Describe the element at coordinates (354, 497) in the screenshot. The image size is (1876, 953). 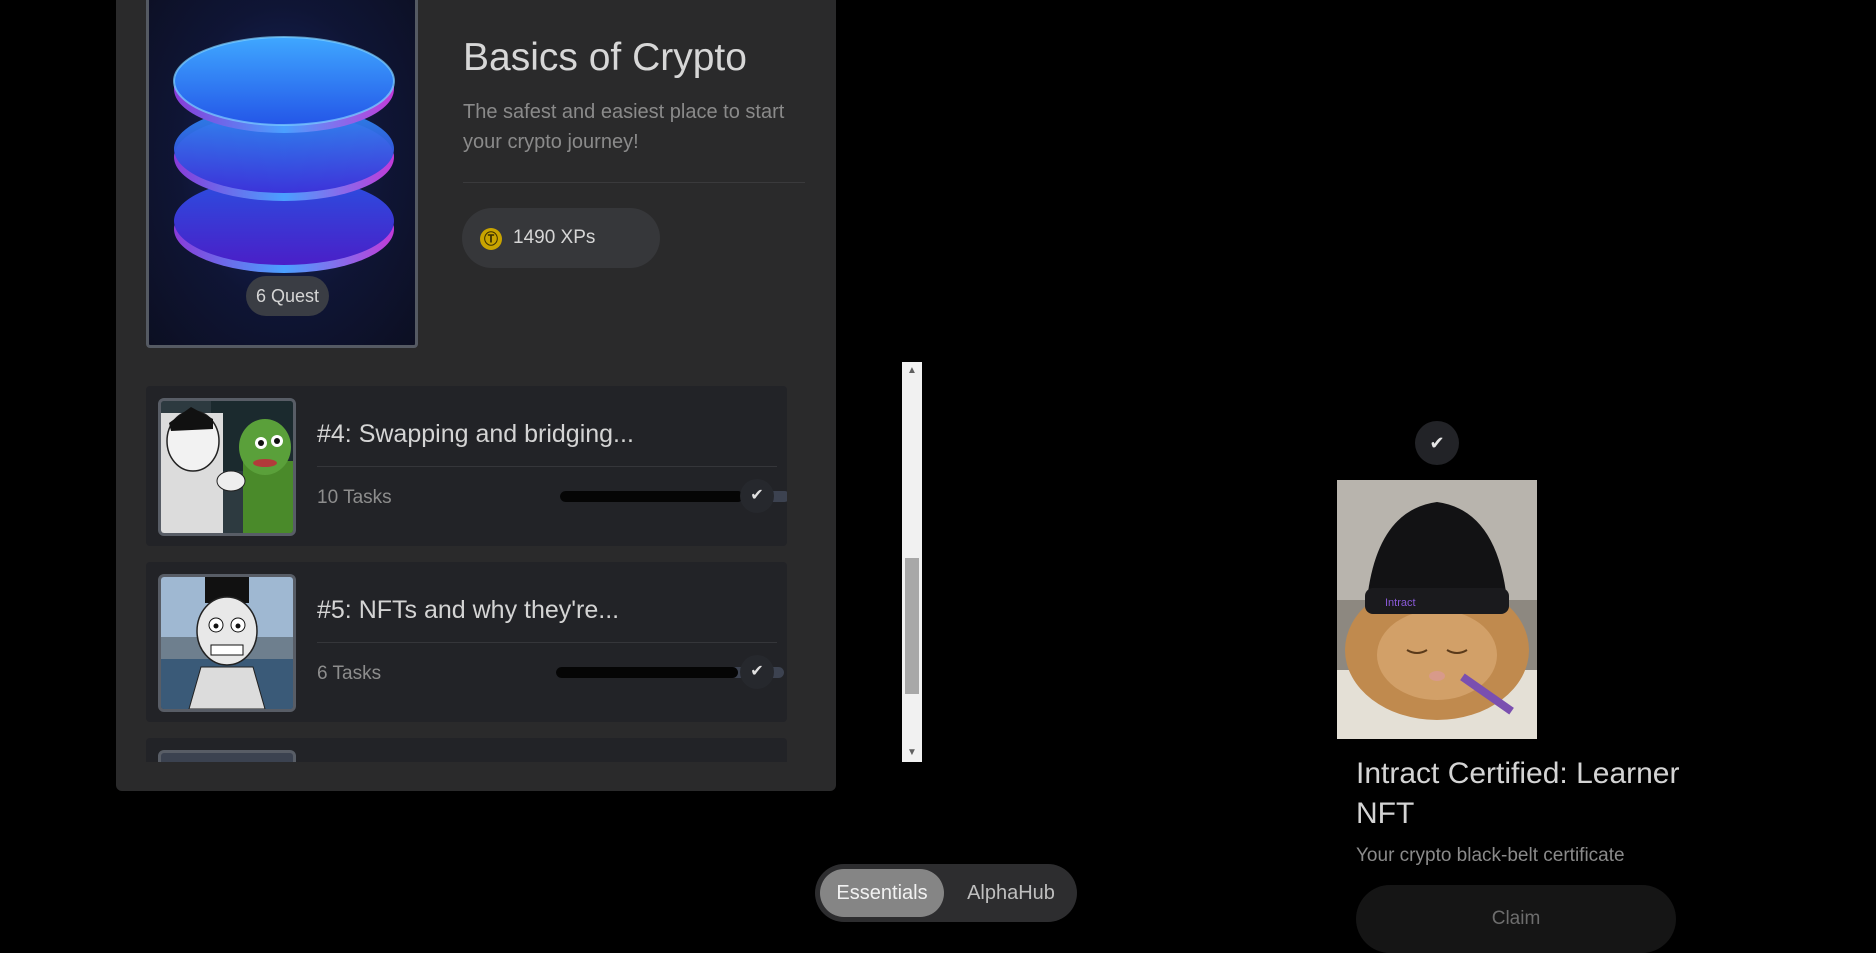
I see `task-count: 10 Tasks` at that location.